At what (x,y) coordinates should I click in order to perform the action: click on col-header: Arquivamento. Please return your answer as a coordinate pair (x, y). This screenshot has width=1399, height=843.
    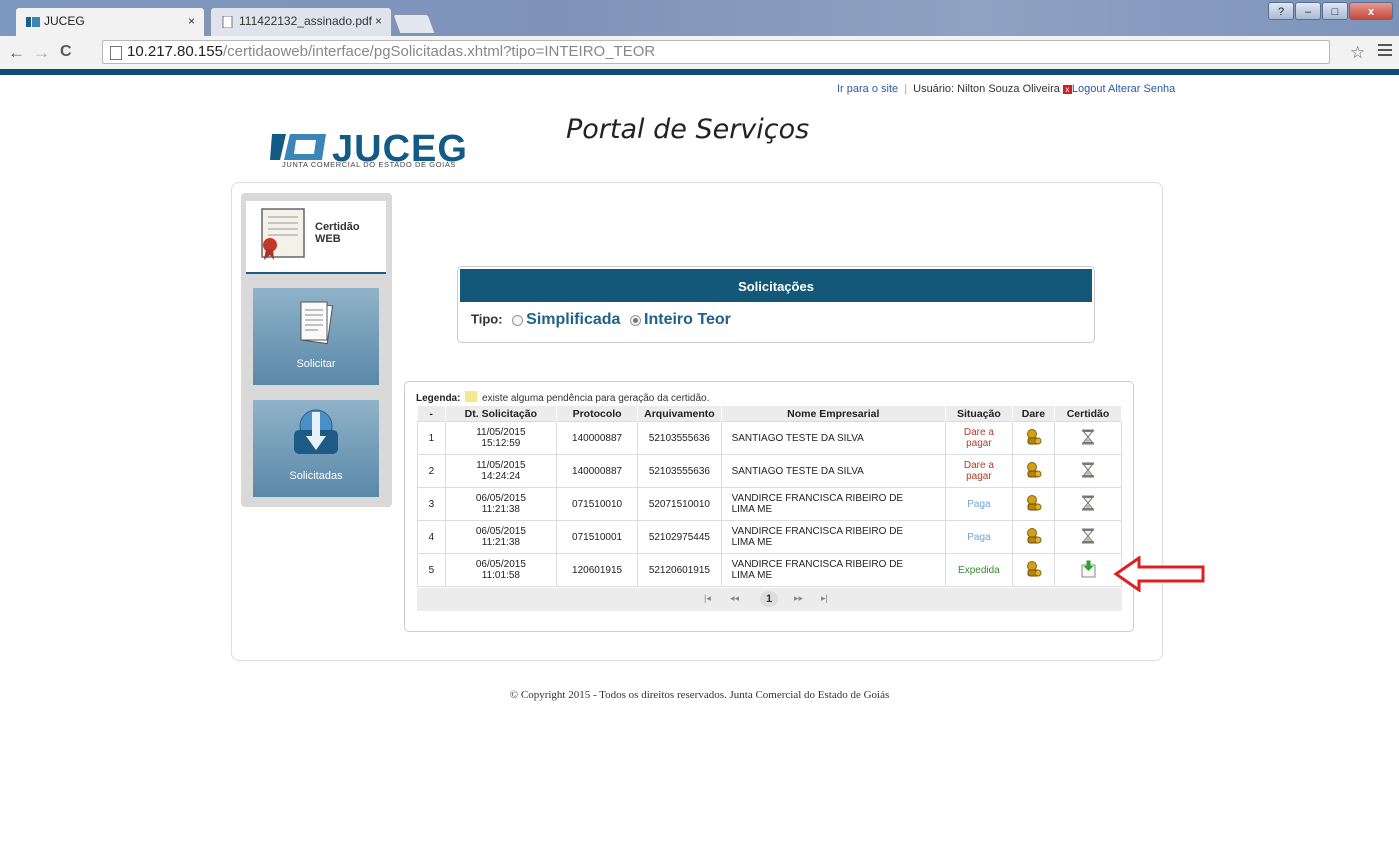
    Looking at the image, I should click on (679, 414).